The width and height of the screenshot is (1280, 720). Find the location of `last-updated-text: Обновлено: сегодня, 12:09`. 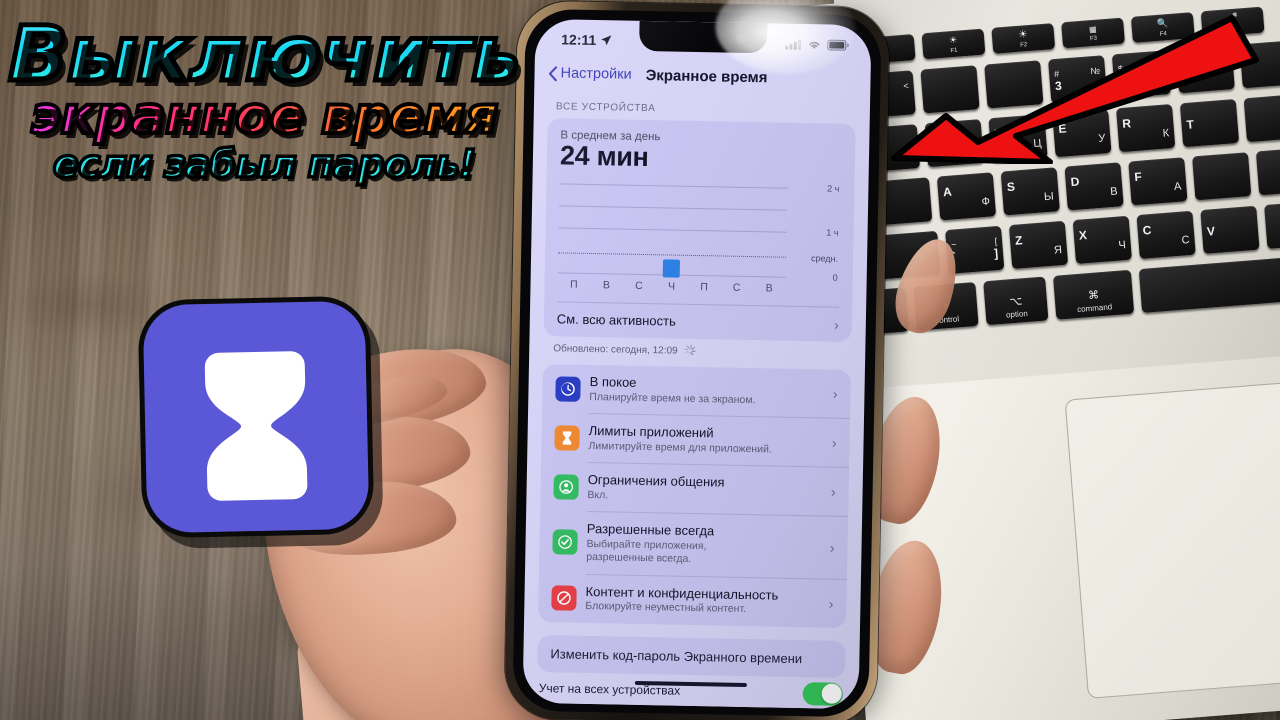

last-updated-text: Обновлено: сегодня, 12:09 is located at coordinates (615, 350).